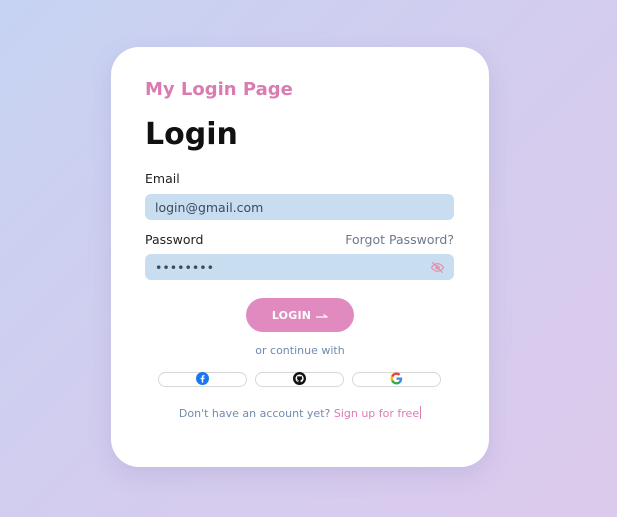 This screenshot has width=617, height=517. Describe the element at coordinates (162, 178) in the screenshot. I see `email-label: Email` at that location.